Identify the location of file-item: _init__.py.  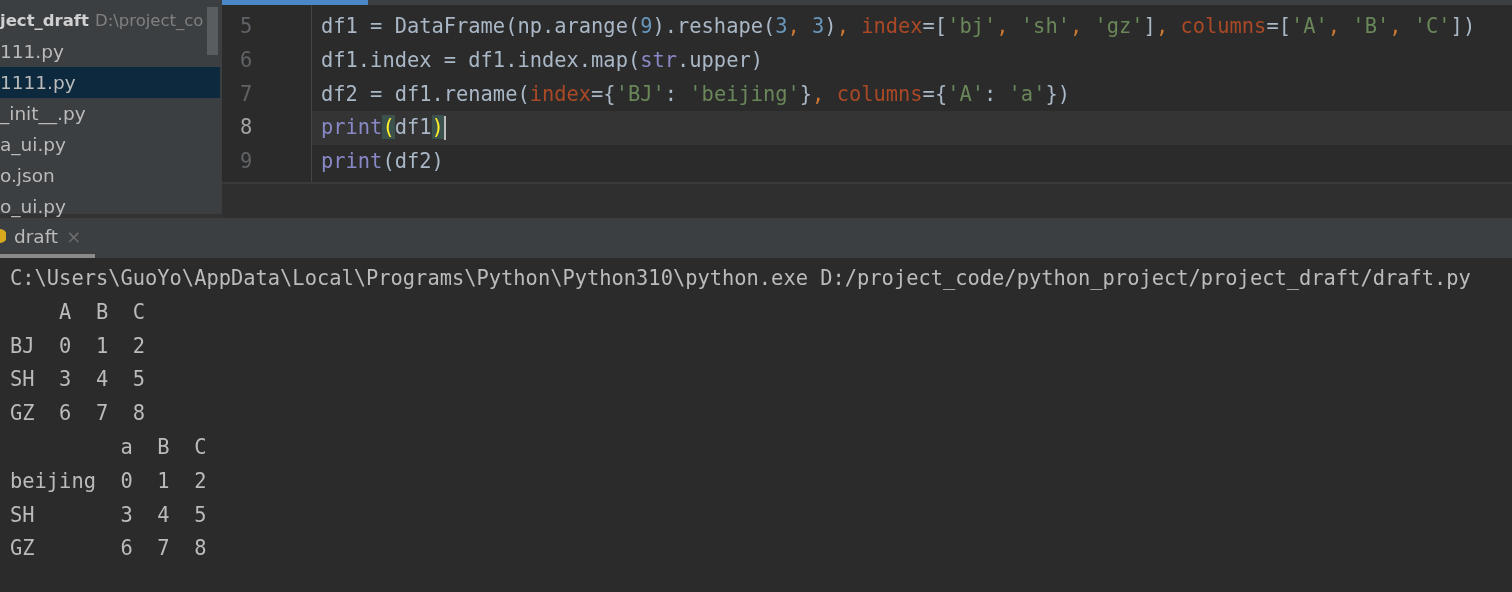
(110, 113).